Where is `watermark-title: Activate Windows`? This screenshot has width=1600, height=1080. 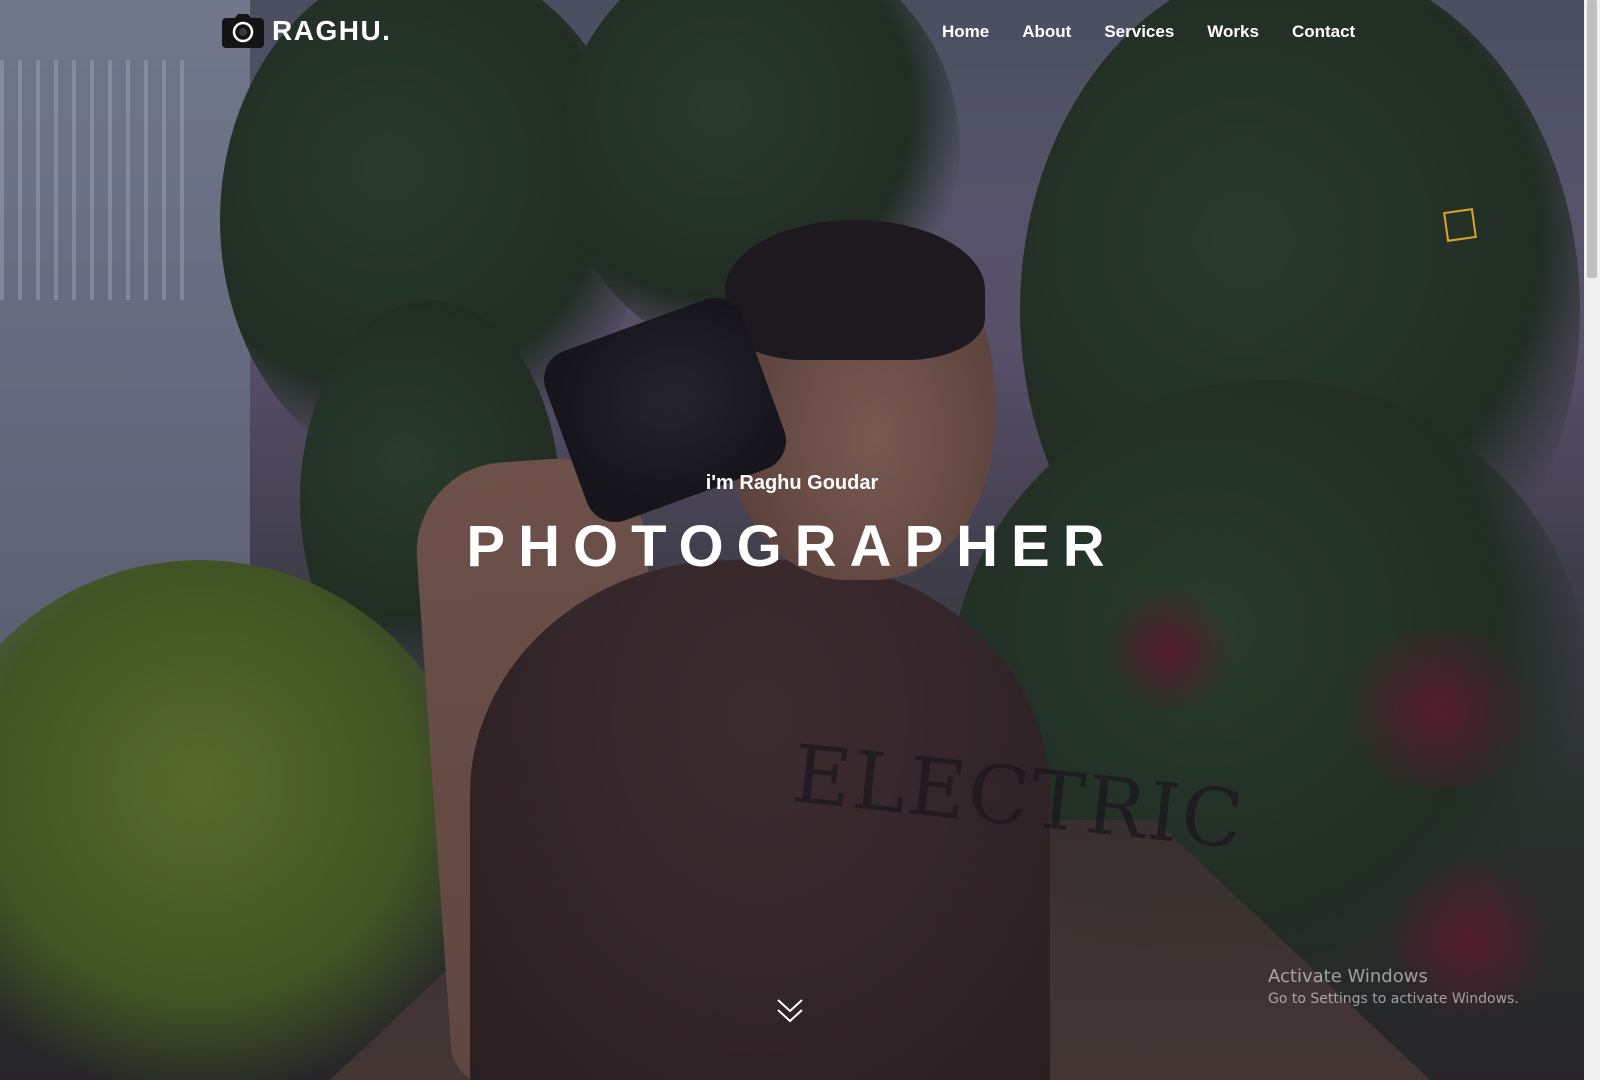
watermark-title: Activate Windows is located at coordinates (1348, 976).